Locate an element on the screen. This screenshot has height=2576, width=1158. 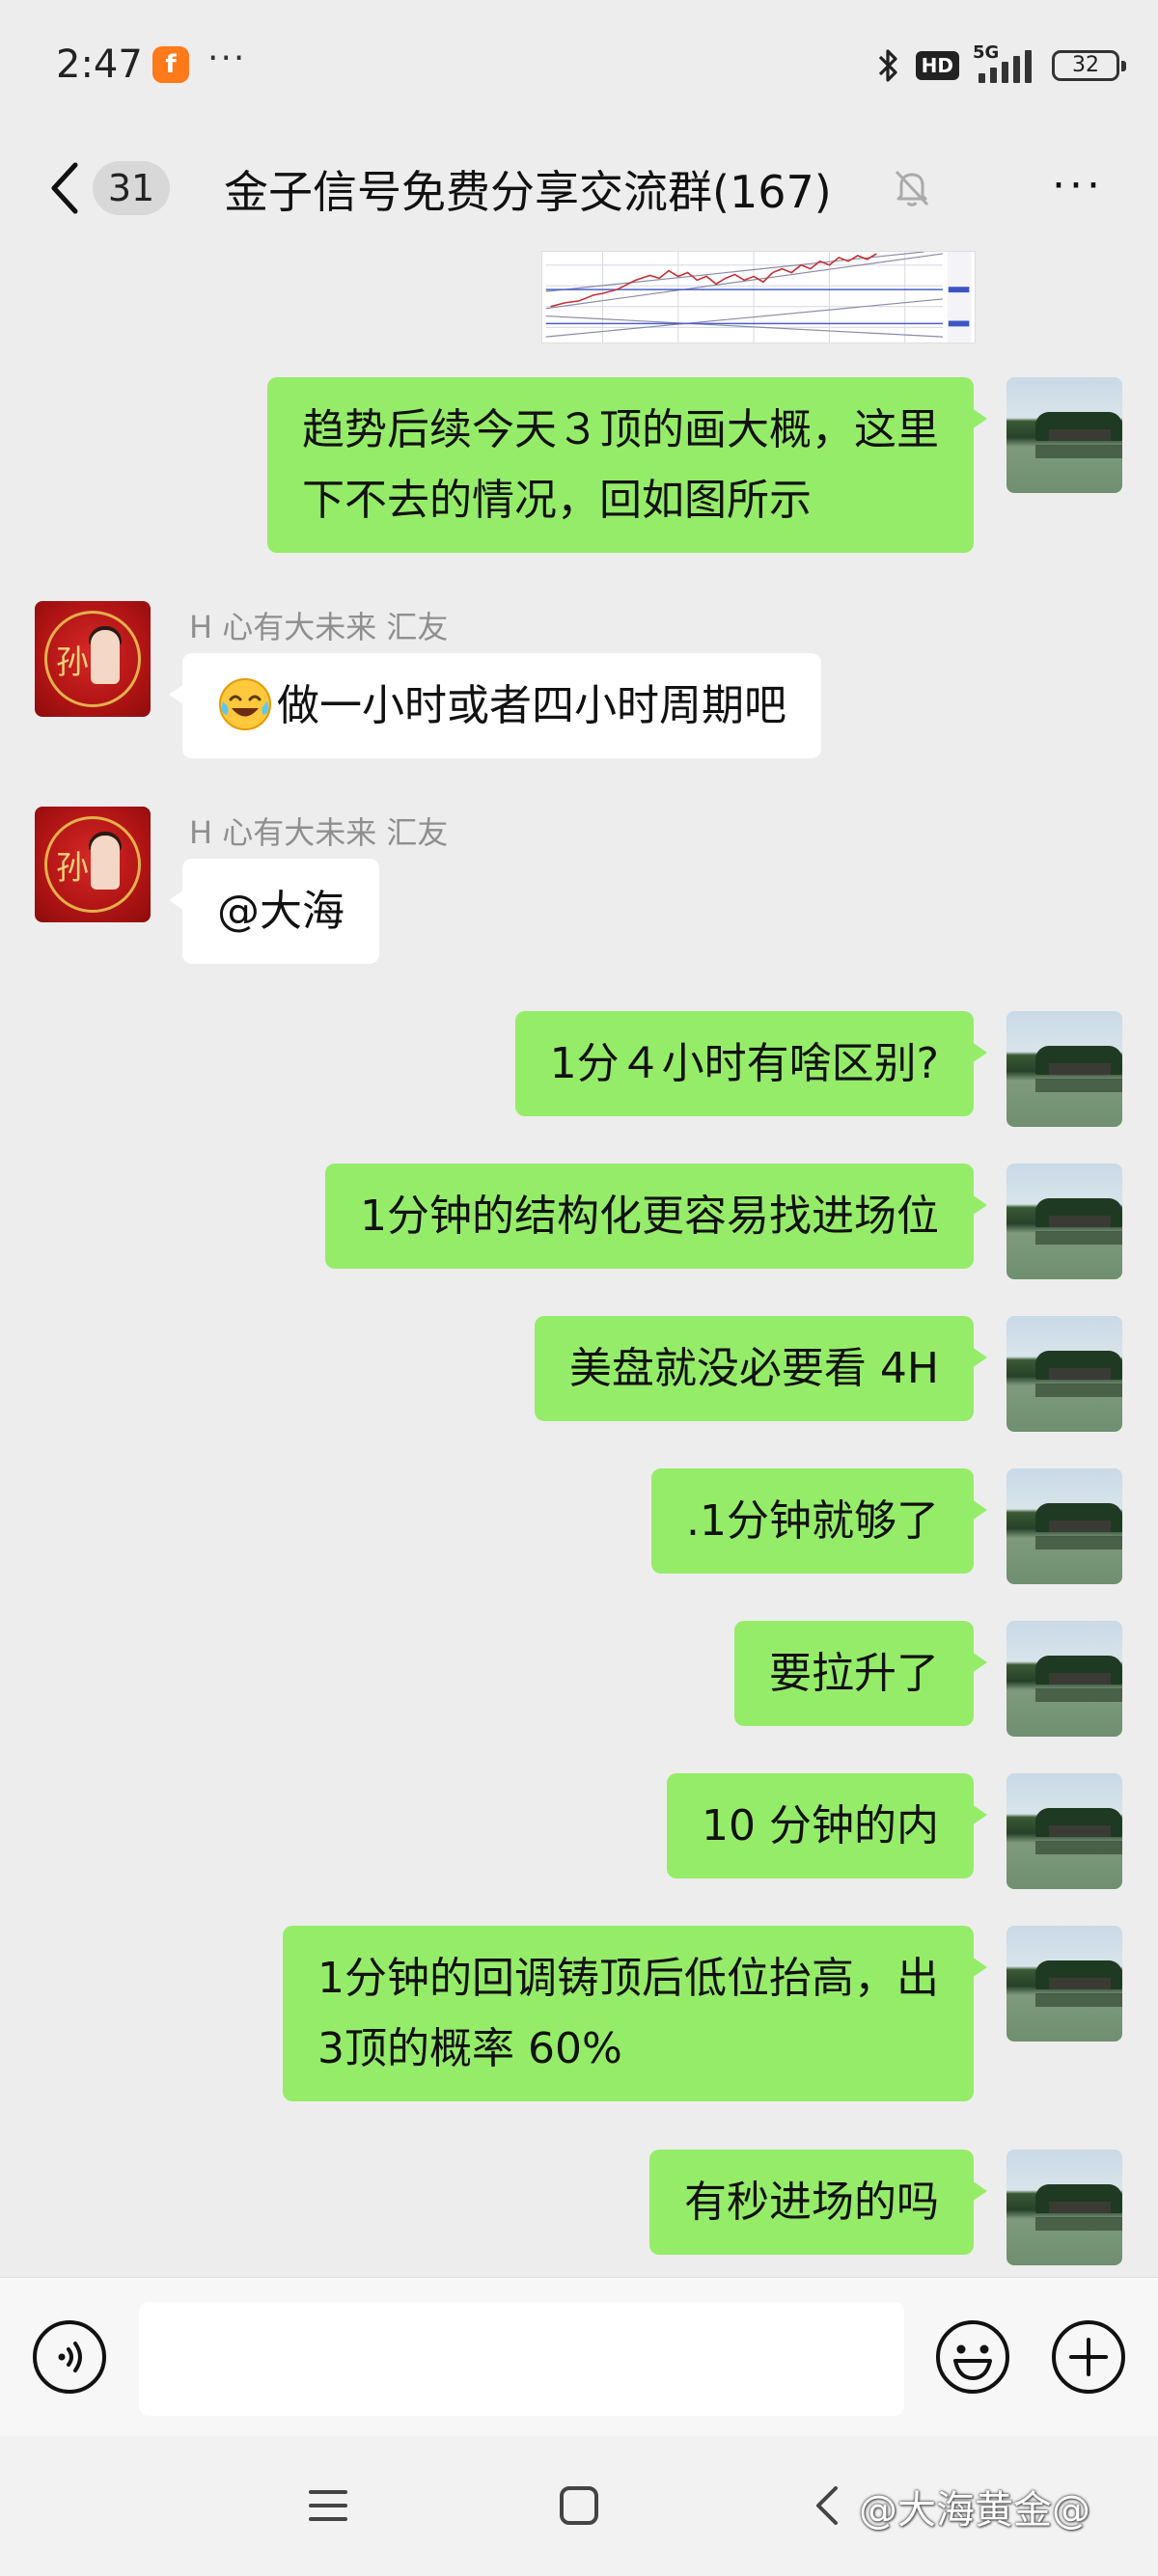
nav-home-icon is located at coordinates (579, 2506).